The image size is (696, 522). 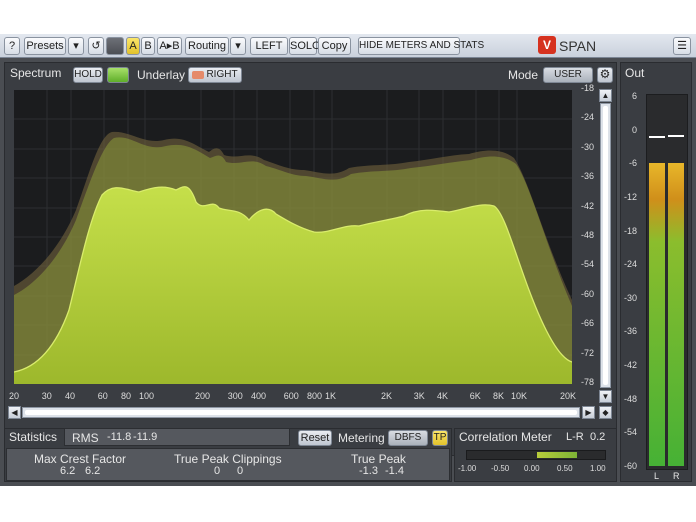 I want to click on frequency-tick-label: 3K, so click(x=419, y=396).